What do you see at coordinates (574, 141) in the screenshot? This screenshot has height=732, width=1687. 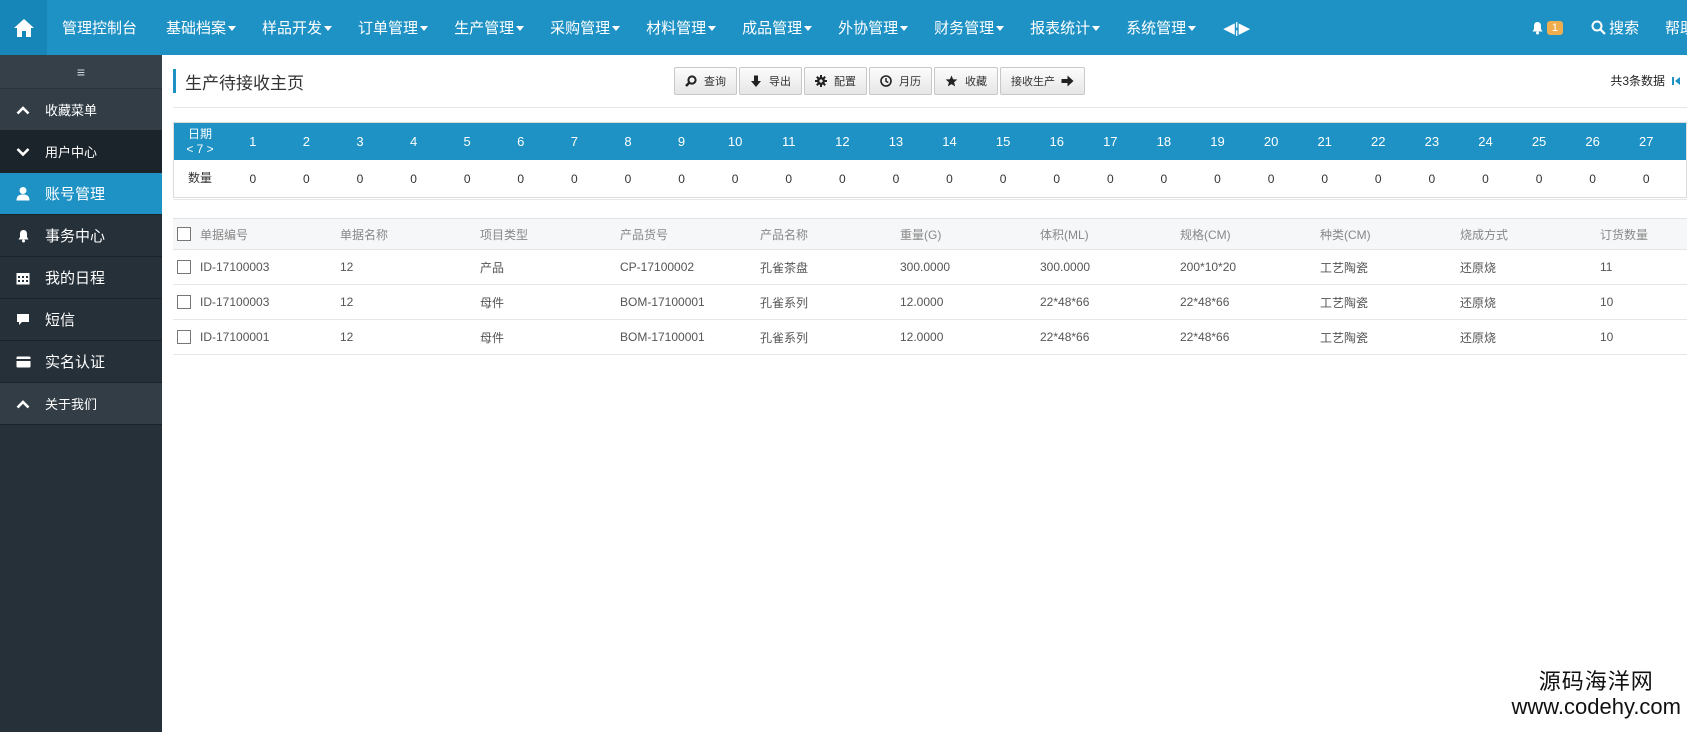 I see `calendar-day: 7` at bounding box center [574, 141].